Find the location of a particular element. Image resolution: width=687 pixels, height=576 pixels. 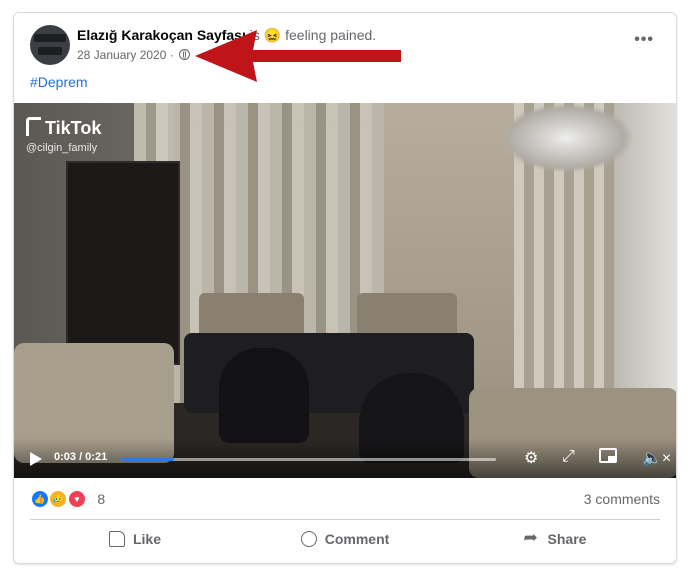

pip-icon is located at coordinates (608, 458).